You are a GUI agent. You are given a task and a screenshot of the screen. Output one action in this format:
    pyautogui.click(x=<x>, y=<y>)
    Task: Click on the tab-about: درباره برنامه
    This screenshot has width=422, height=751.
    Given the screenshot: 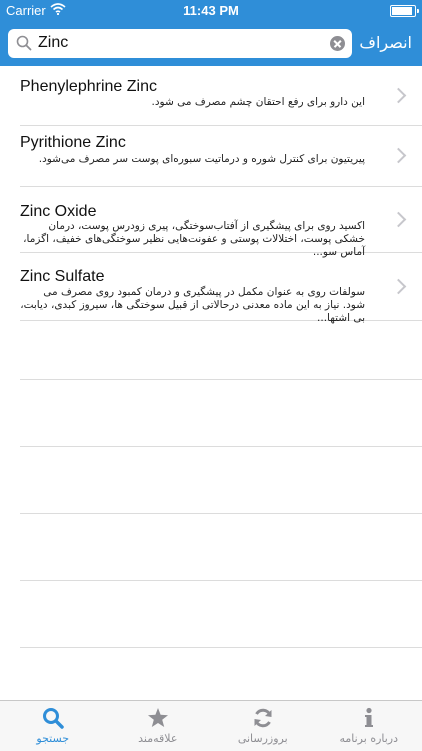 What is the action you would take?
    pyautogui.click(x=369, y=726)
    